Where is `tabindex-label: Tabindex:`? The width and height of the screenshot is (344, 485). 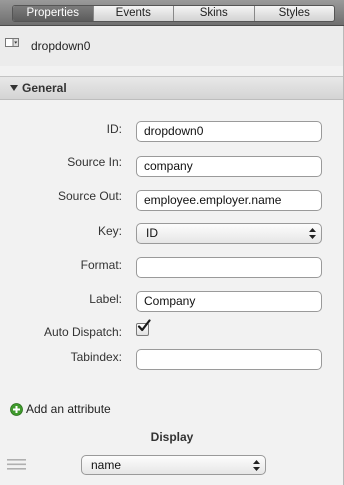
tabindex-label: Tabindex: is located at coordinates (96, 357).